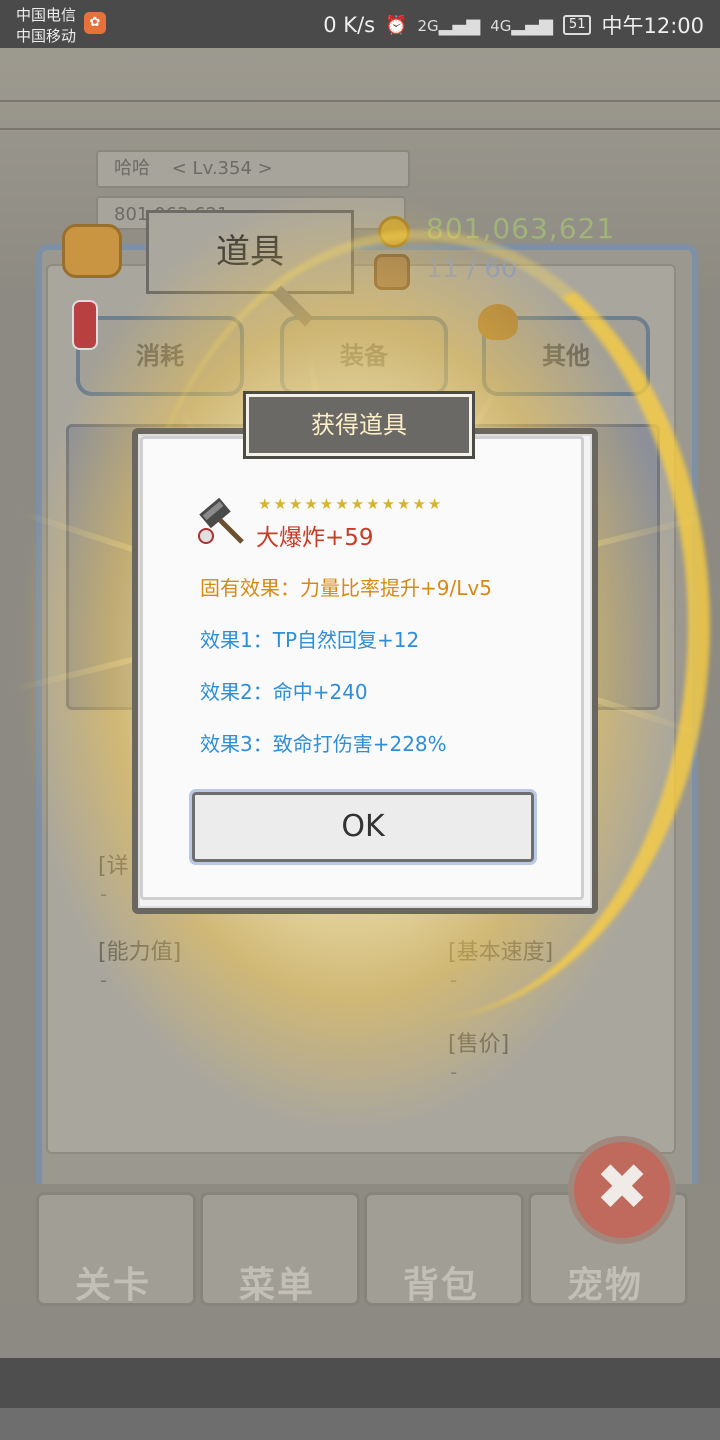  I want to click on nav-bag-label: 背包, so click(440, 1285).